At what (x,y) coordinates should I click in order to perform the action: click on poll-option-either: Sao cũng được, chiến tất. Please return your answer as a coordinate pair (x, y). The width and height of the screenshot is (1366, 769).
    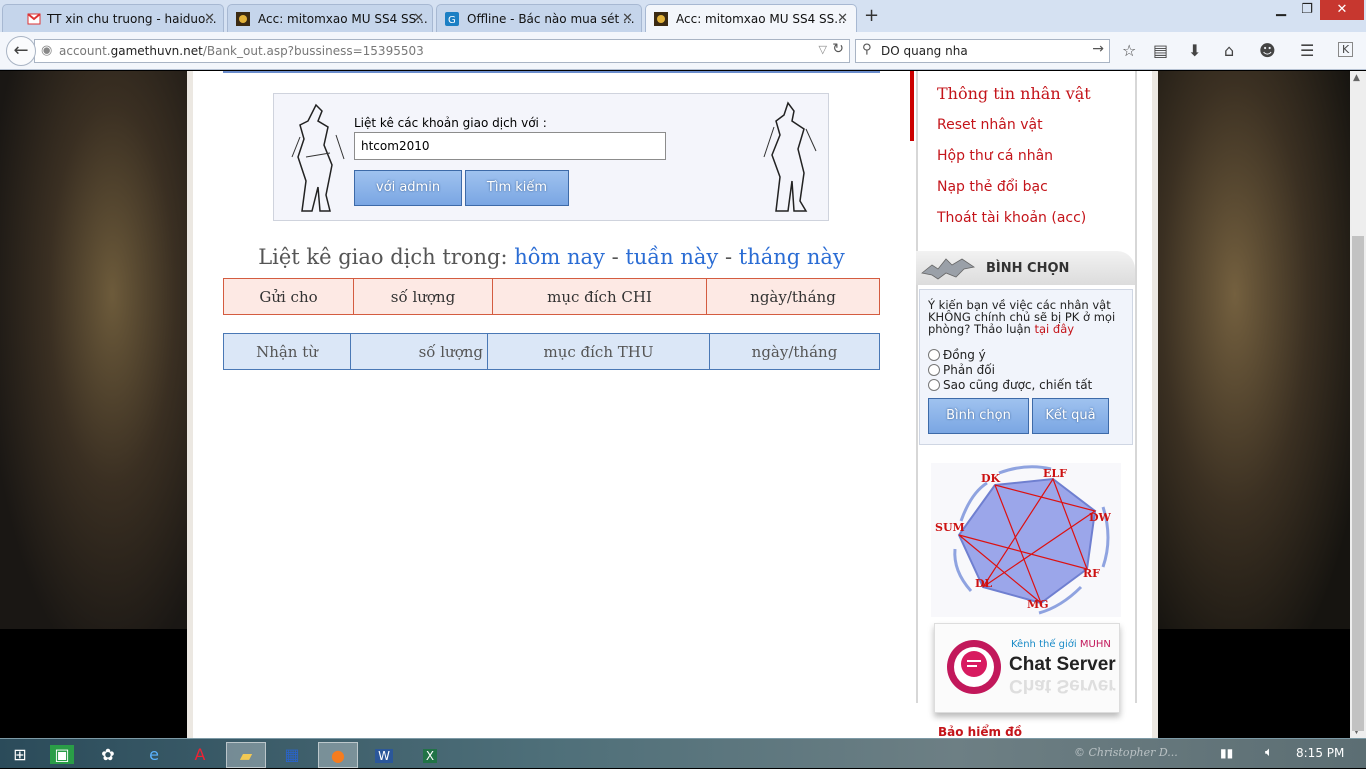
    Looking at the image, I should click on (1010, 385).